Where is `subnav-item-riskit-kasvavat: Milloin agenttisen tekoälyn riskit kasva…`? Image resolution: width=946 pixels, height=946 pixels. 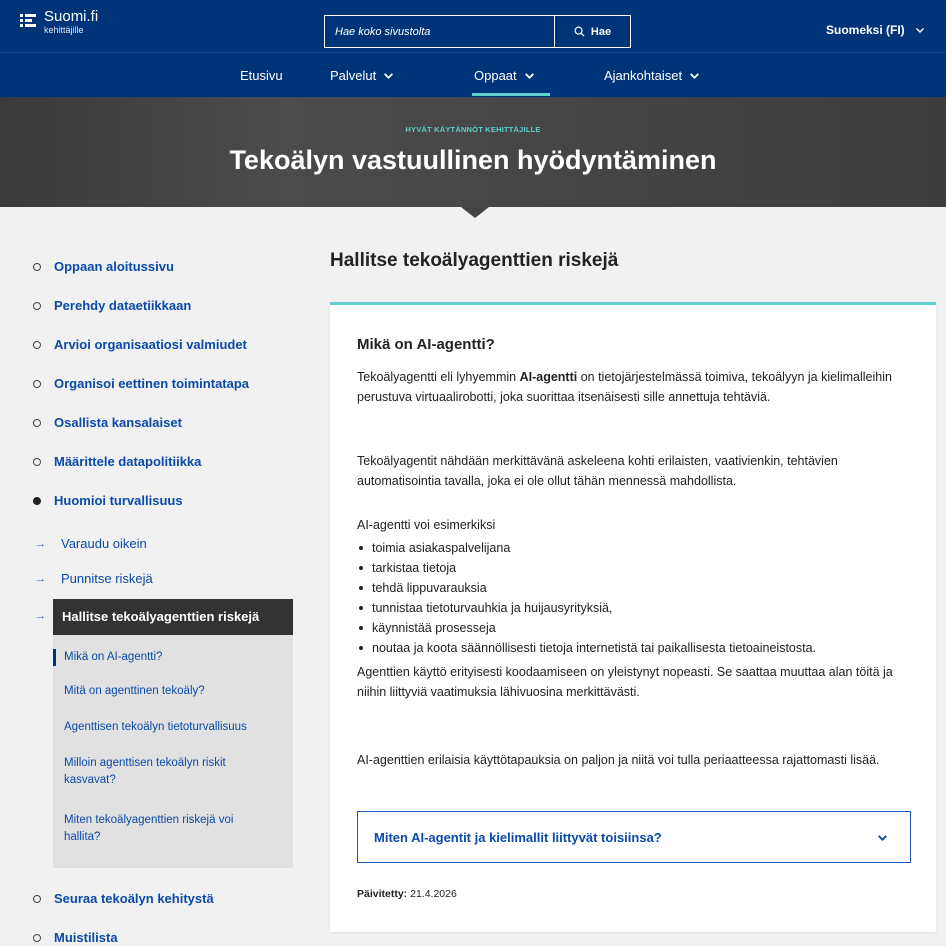 subnav-item-riskit-kasvavat: Milloin agenttisen tekoälyn riskit kasva… is located at coordinates (158, 772).